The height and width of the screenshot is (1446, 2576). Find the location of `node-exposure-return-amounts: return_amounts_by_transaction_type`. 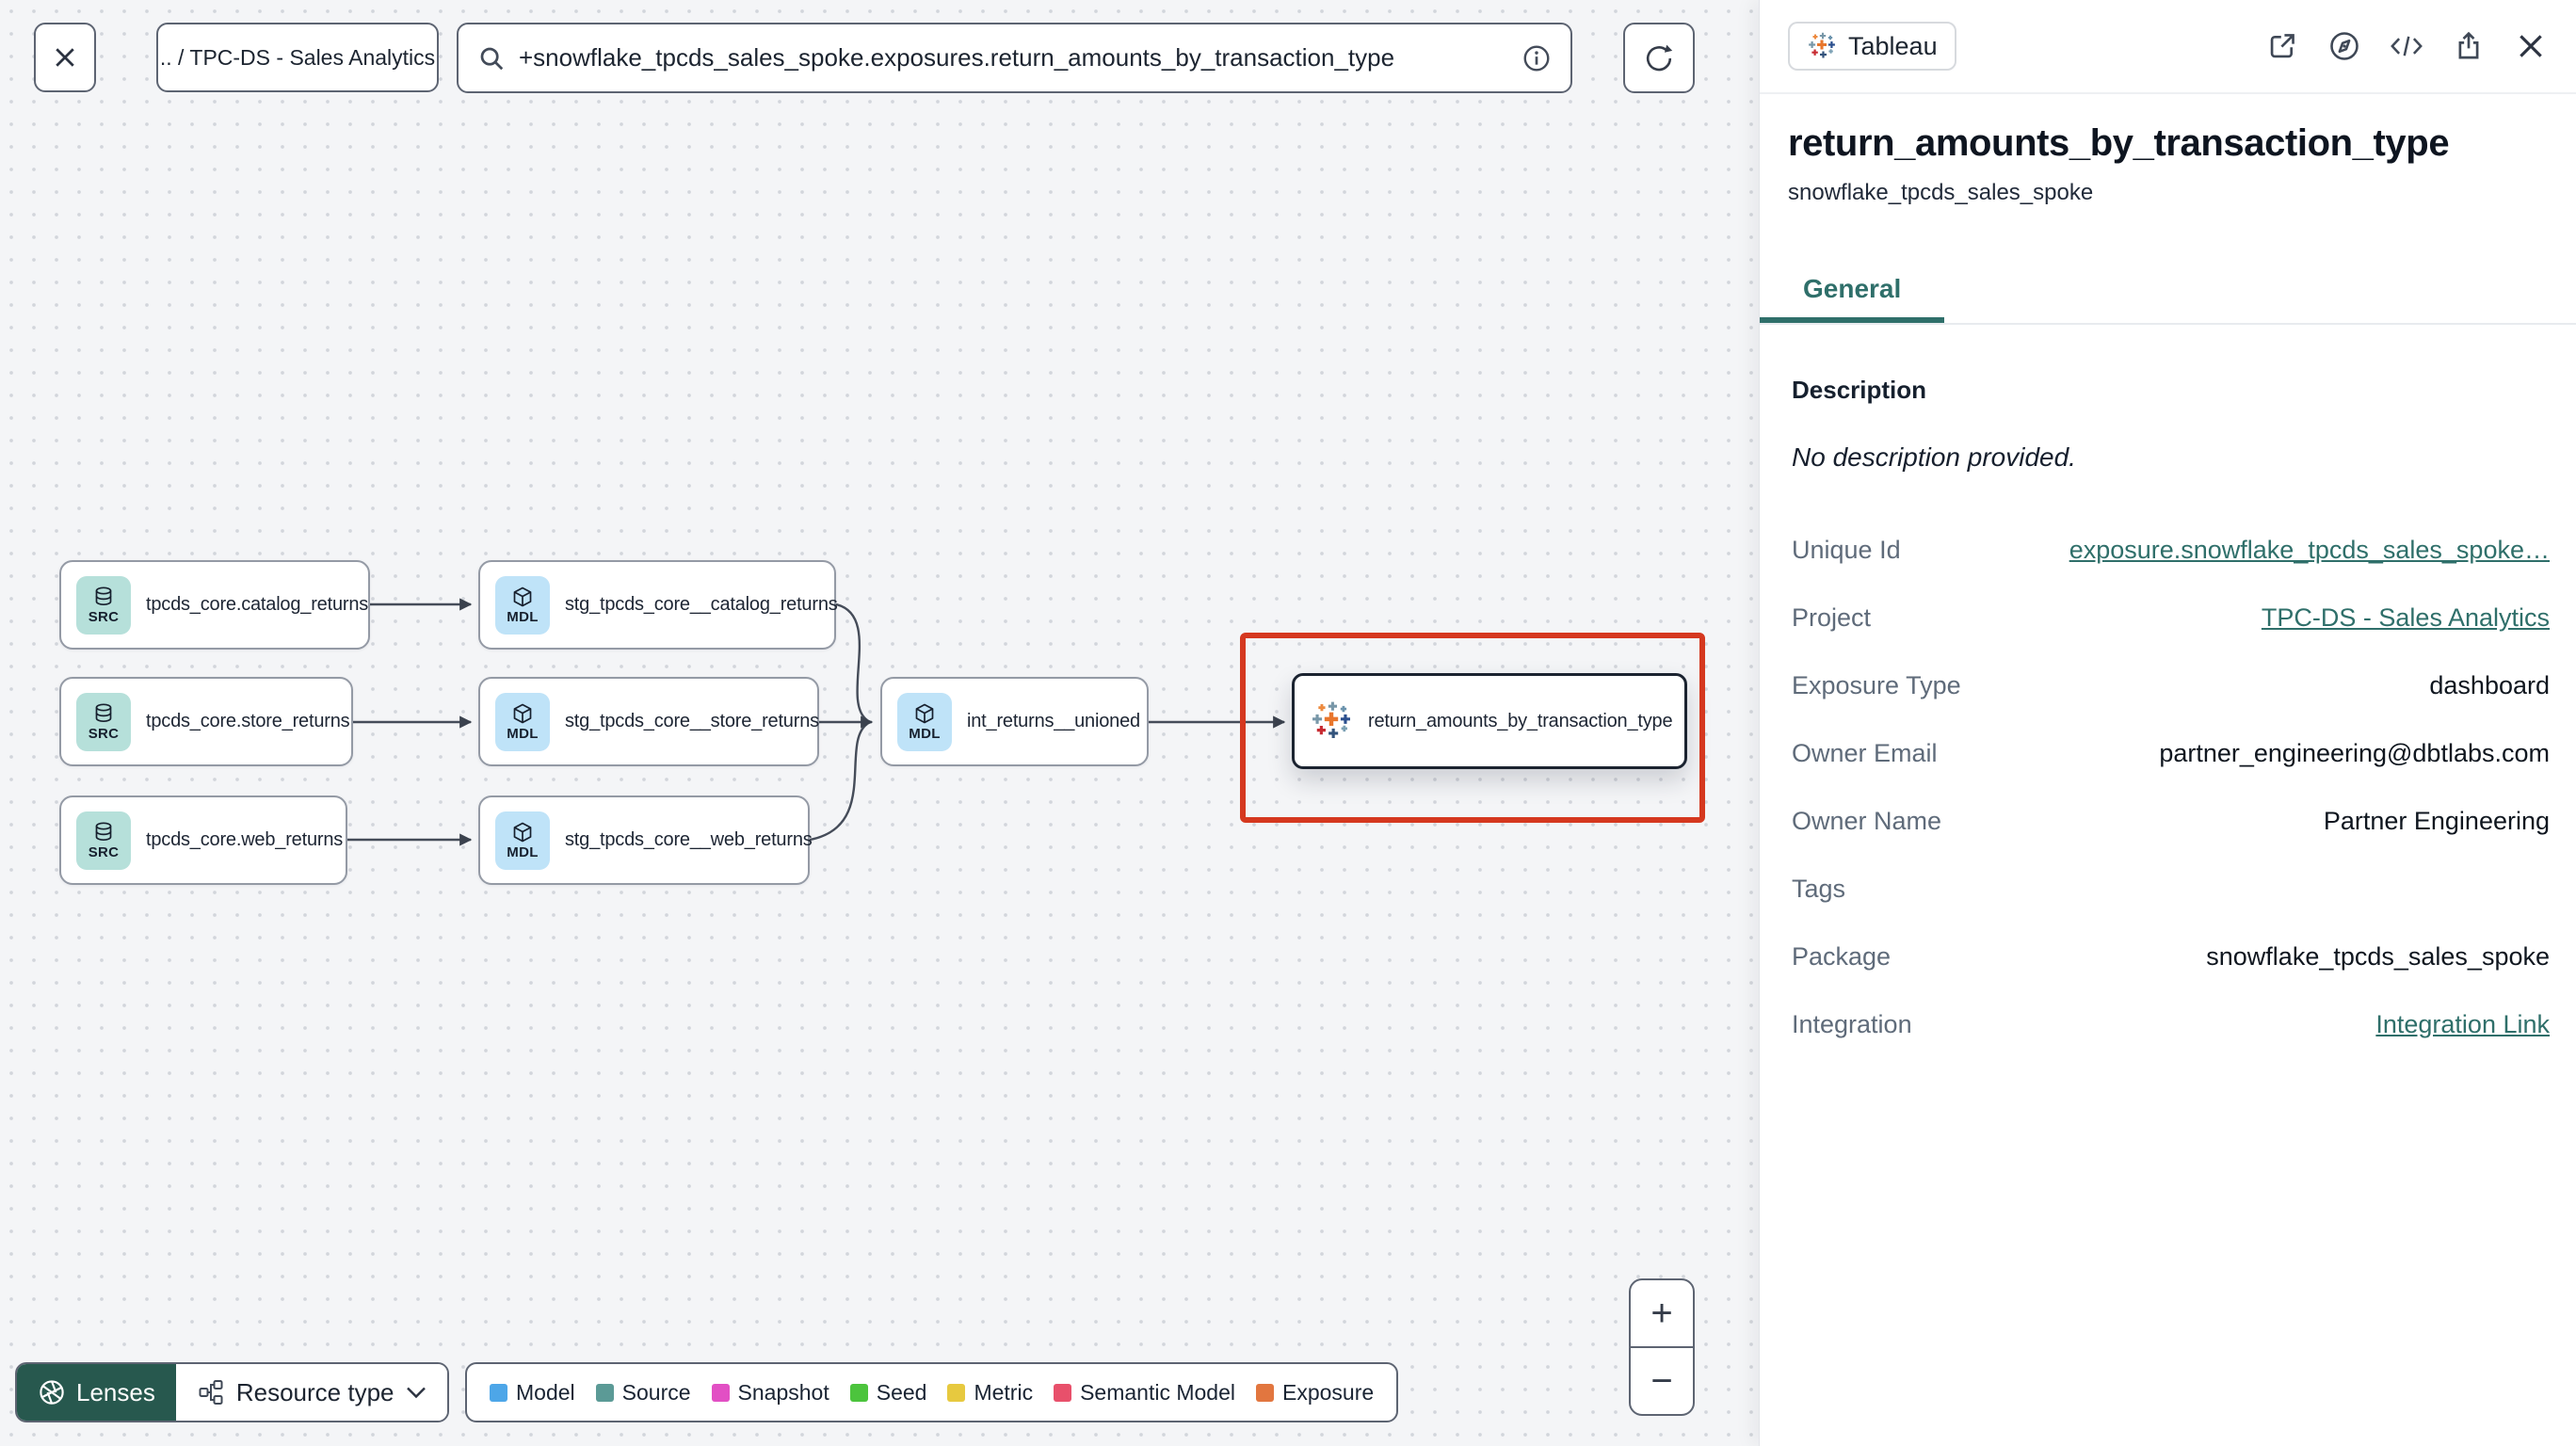

node-exposure-return-amounts: return_amounts_by_transaction_type is located at coordinates (1489, 721).